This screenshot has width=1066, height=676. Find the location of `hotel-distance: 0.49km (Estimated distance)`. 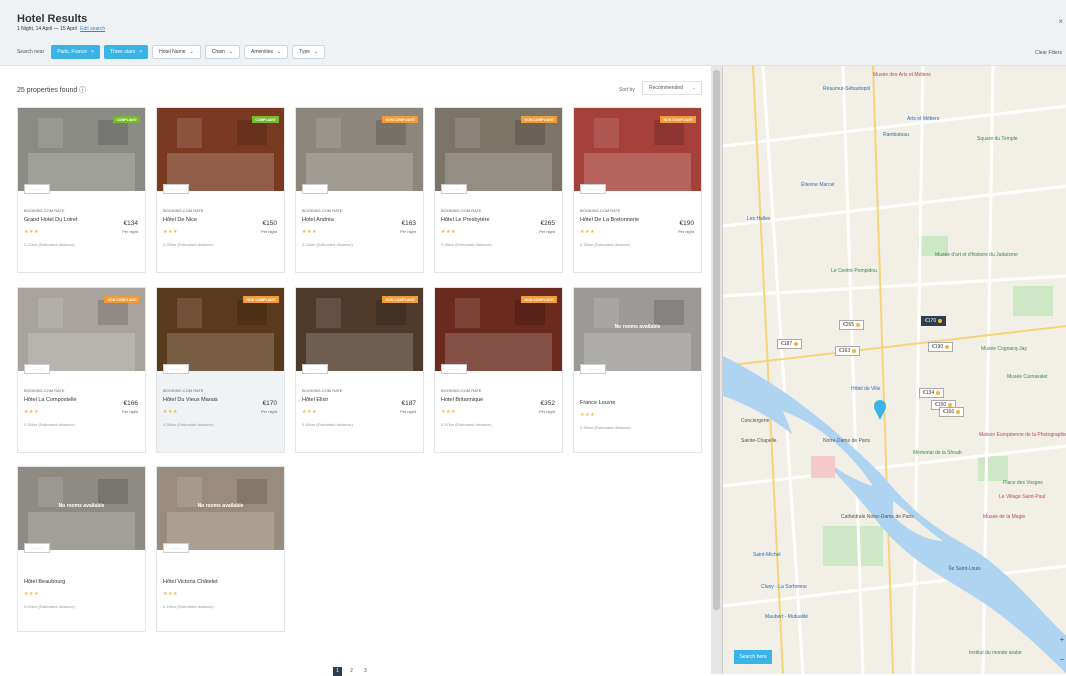

hotel-distance: 0.49km (Estimated distance) is located at coordinates (49, 606).